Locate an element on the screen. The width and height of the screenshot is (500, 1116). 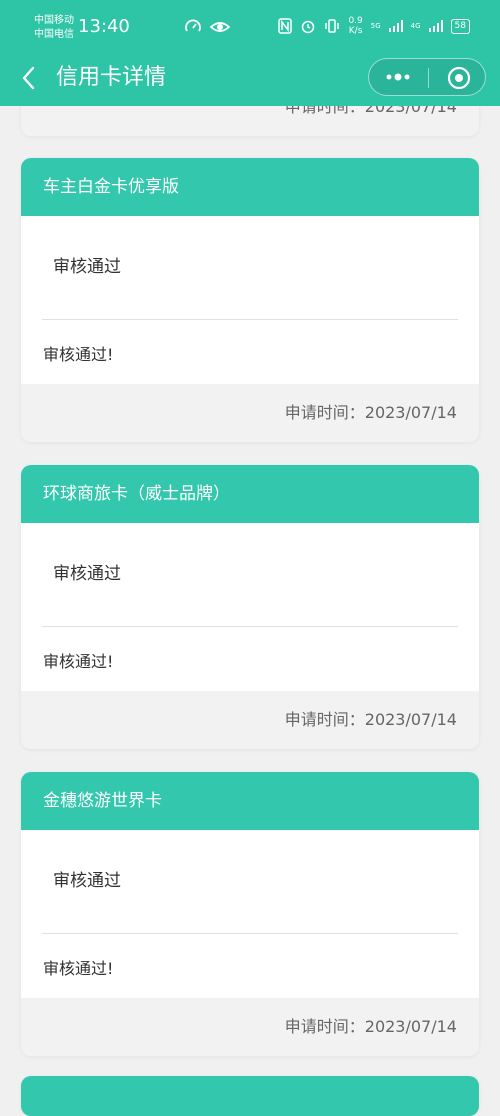
net-speed: 0.9 K/s is located at coordinates (355, 26).